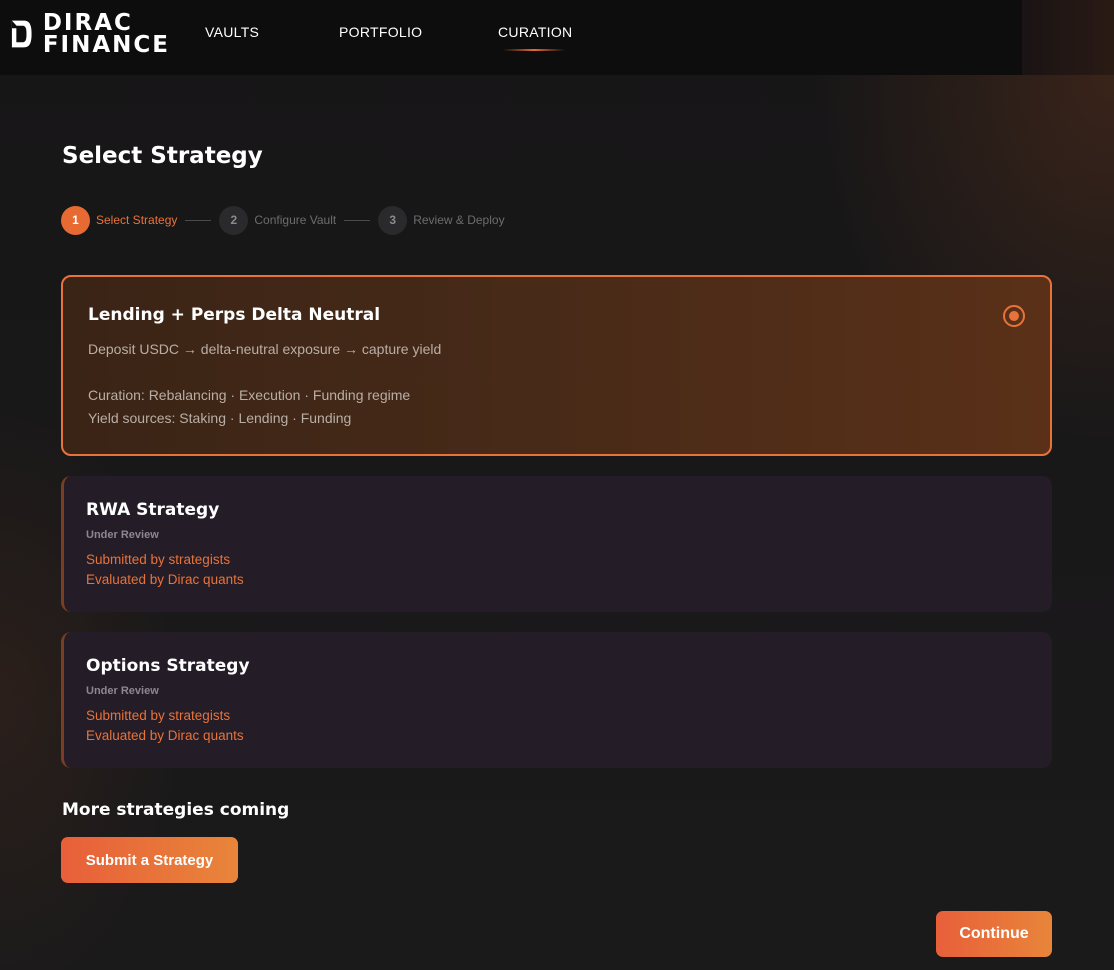 The height and width of the screenshot is (970, 1114). I want to click on radio-dot, so click(1014, 316).